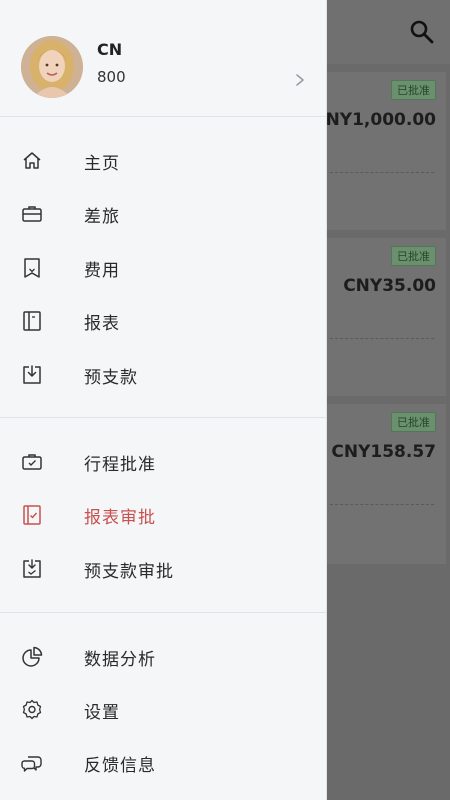 This screenshot has width=450, height=800. What do you see at coordinates (32, 657) in the screenshot?
I see `pie-chart-icon` at bounding box center [32, 657].